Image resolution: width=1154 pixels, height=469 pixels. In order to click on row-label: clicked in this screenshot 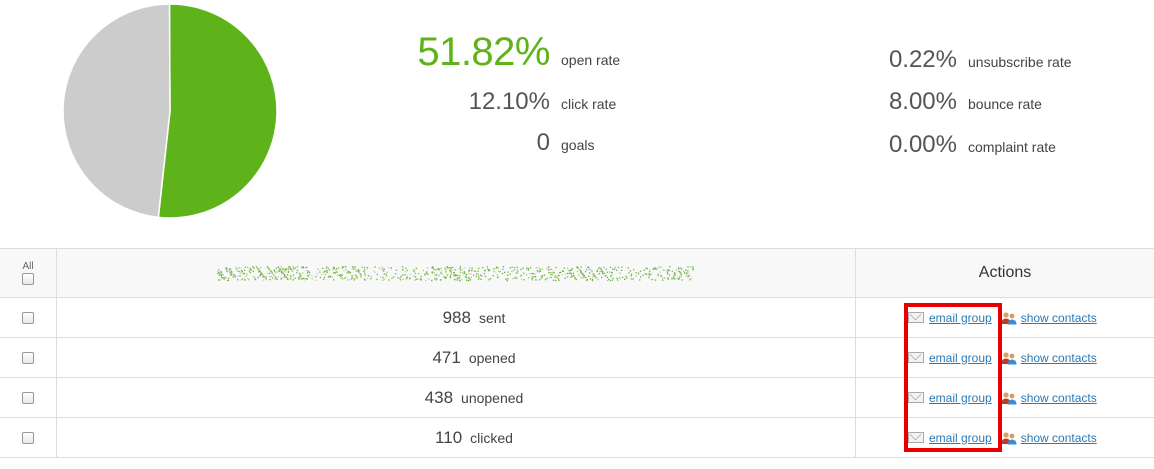, I will do `click(491, 437)`.